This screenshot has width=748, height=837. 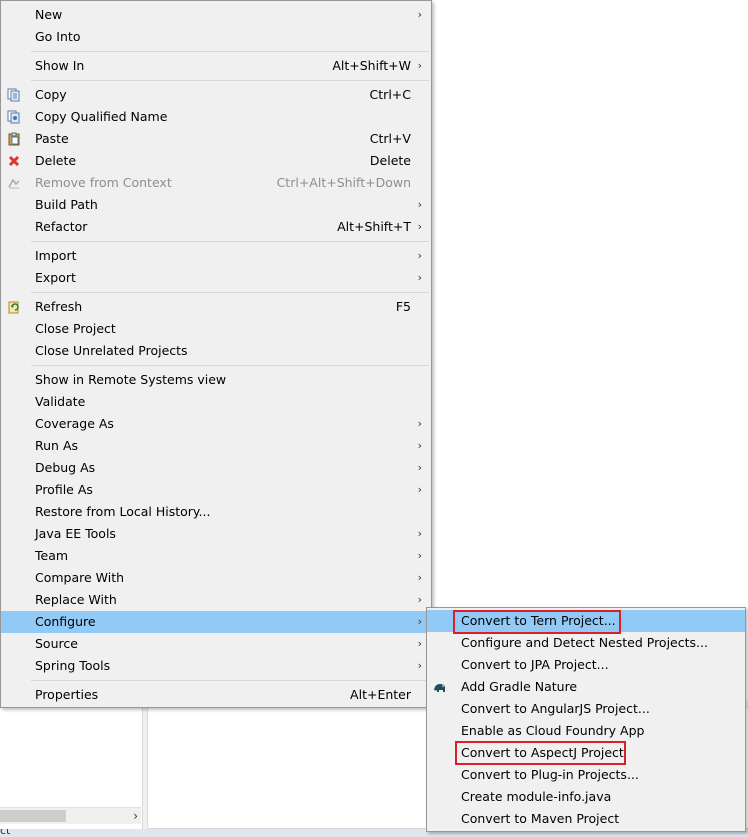 What do you see at coordinates (216, 351) in the screenshot?
I see `main-item-close-unrelated-projects: Close Unrelated Projects` at bounding box center [216, 351].